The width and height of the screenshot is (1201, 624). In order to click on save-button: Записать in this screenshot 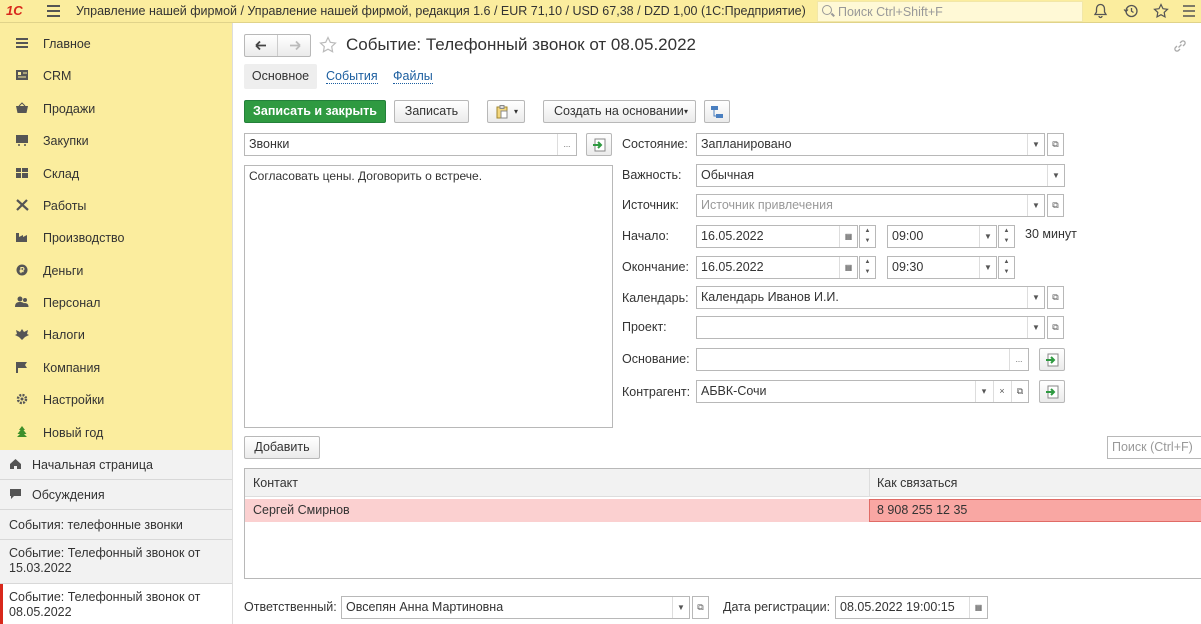, I will do `click(431, 111)`.